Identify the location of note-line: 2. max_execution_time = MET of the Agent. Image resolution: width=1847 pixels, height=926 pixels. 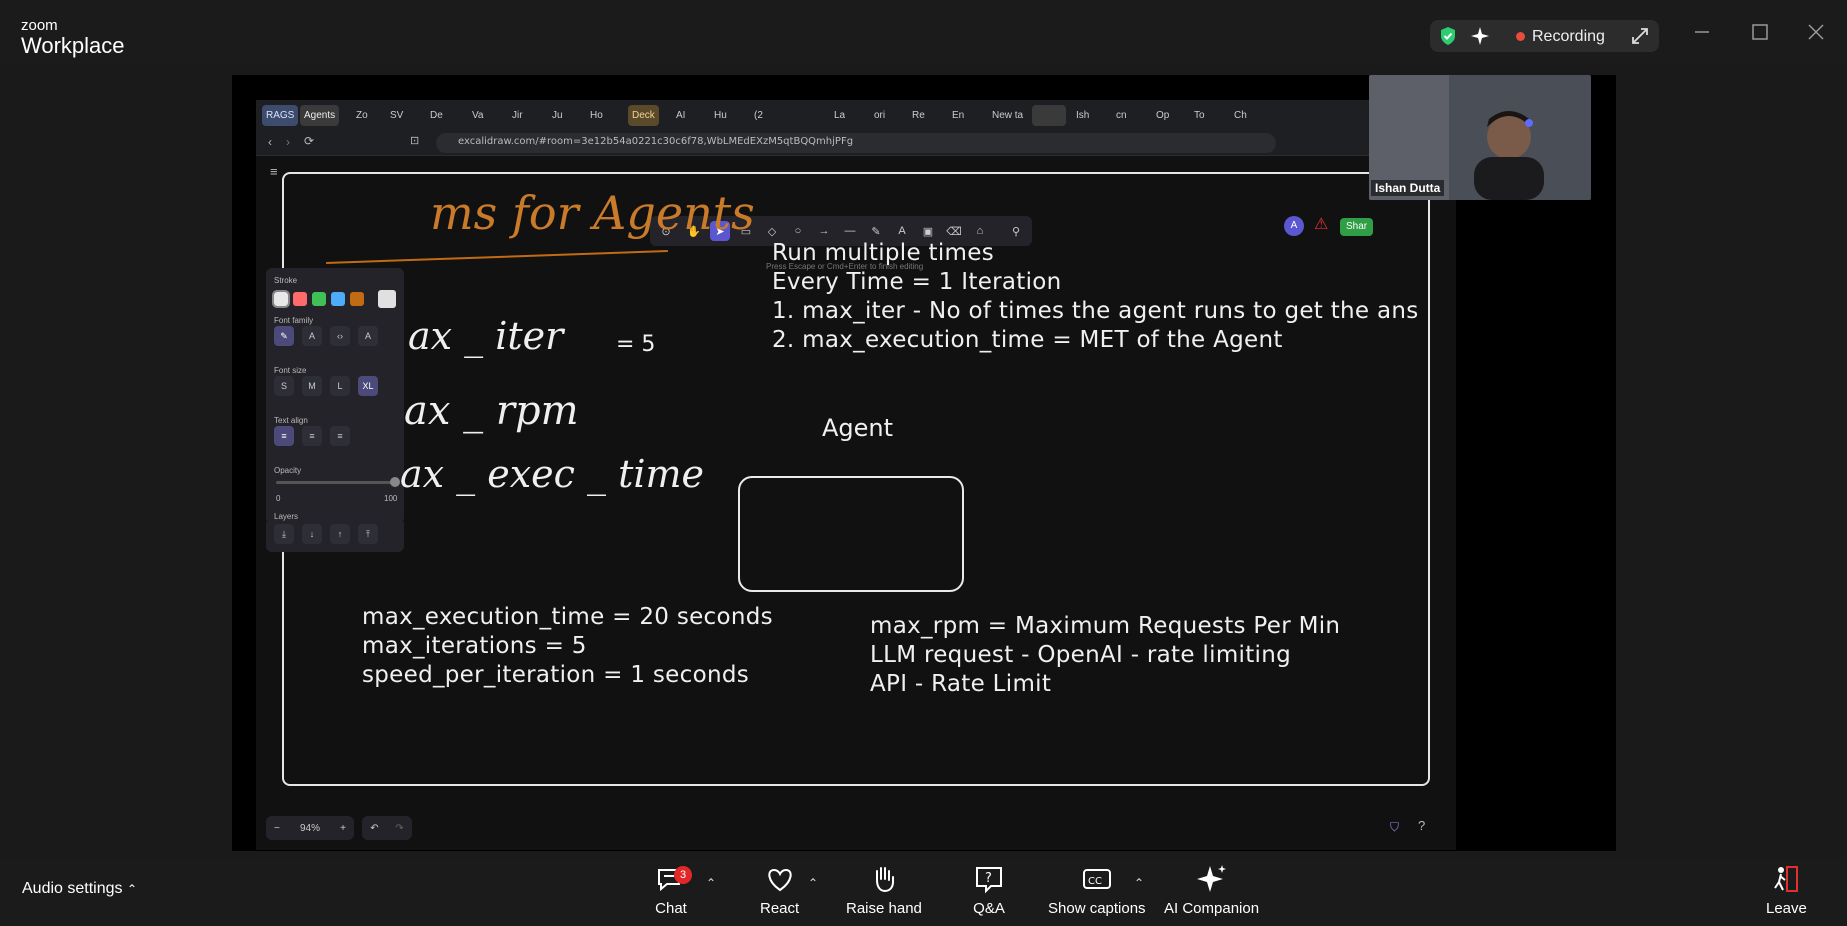
(1027, 340).